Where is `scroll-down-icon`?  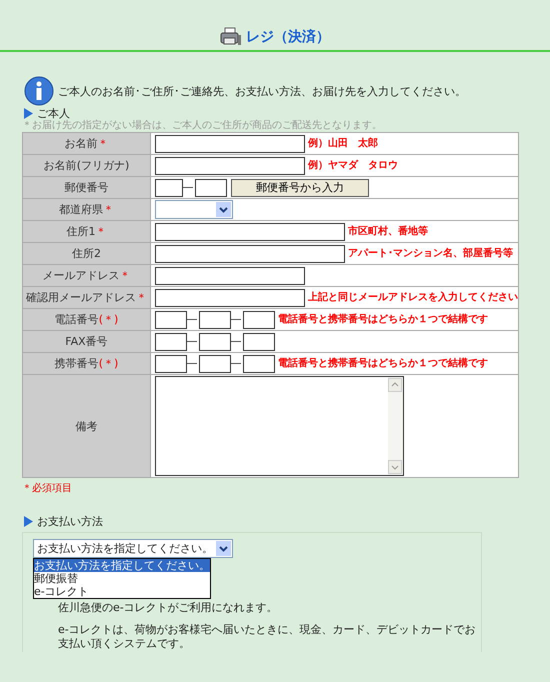 scroll-down-icon is located at coordinates (395, 467).